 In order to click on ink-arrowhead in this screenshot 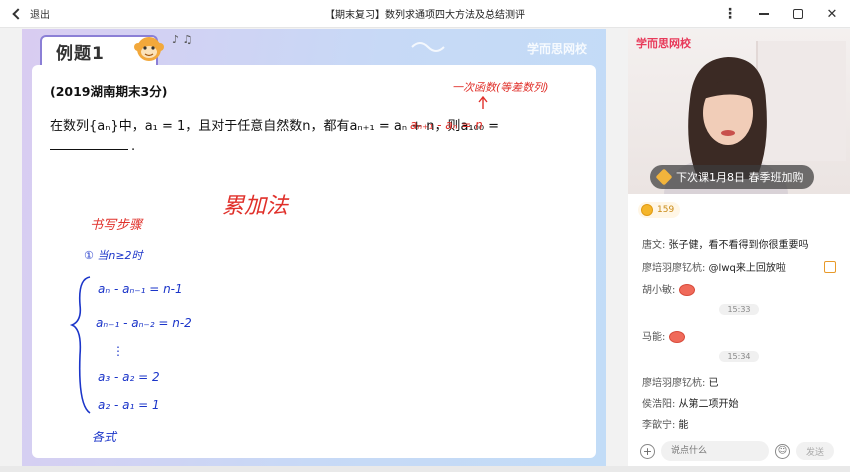, I will do `click(483, 99)`.